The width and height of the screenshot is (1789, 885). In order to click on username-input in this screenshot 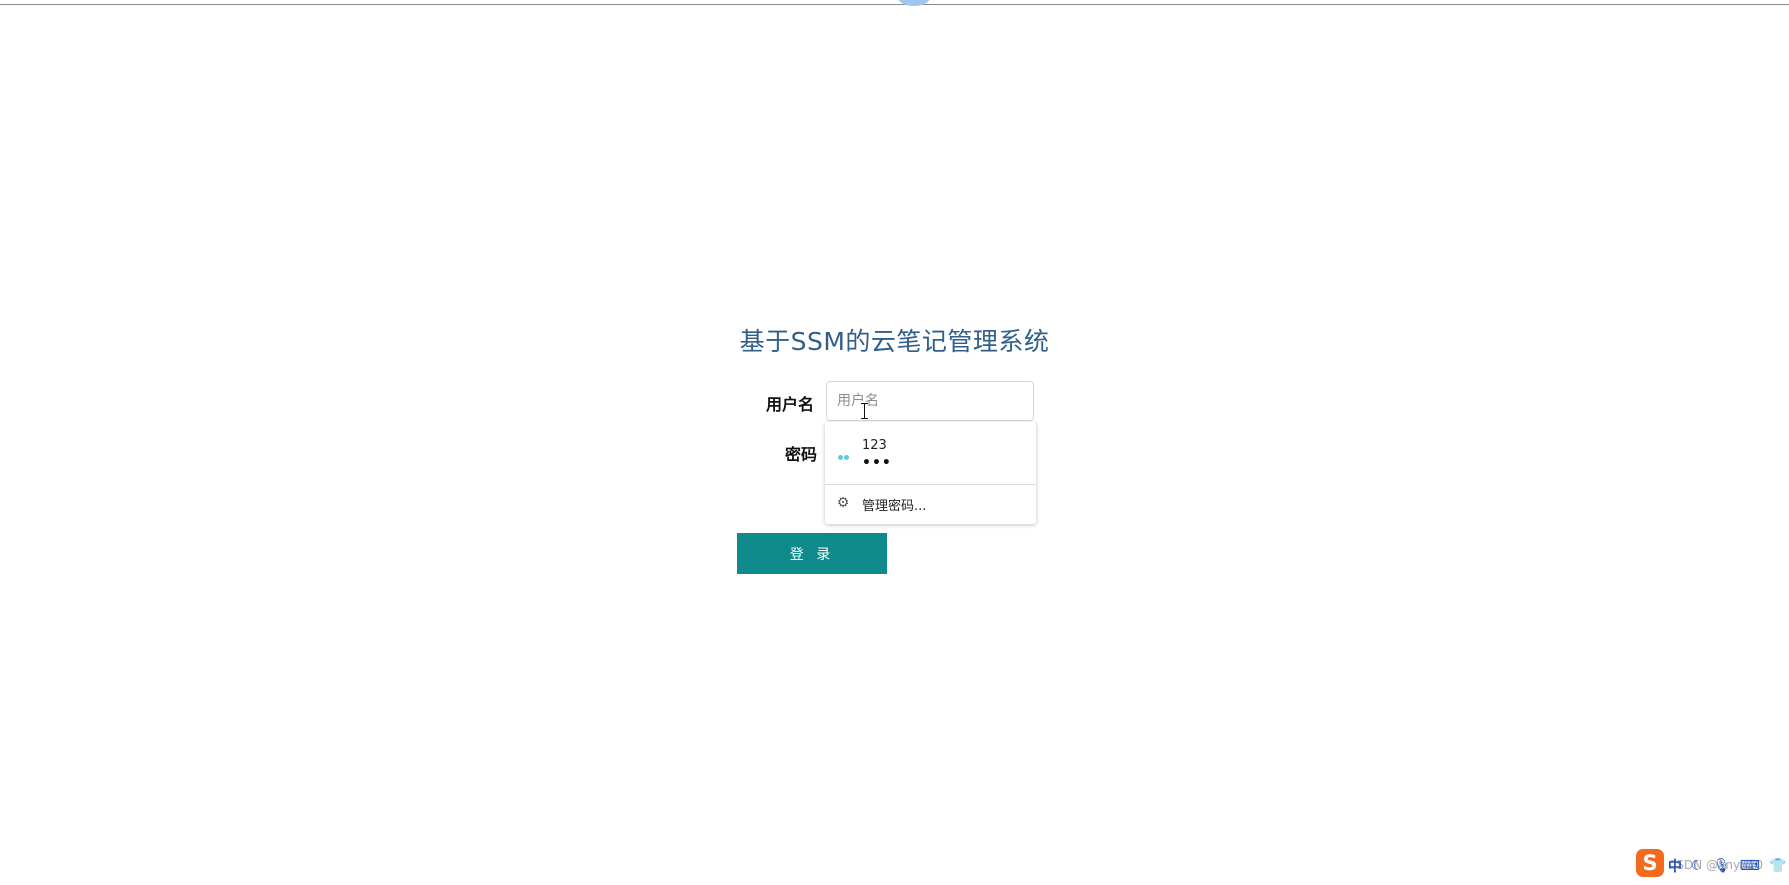, I will do `click(930, 401)`.